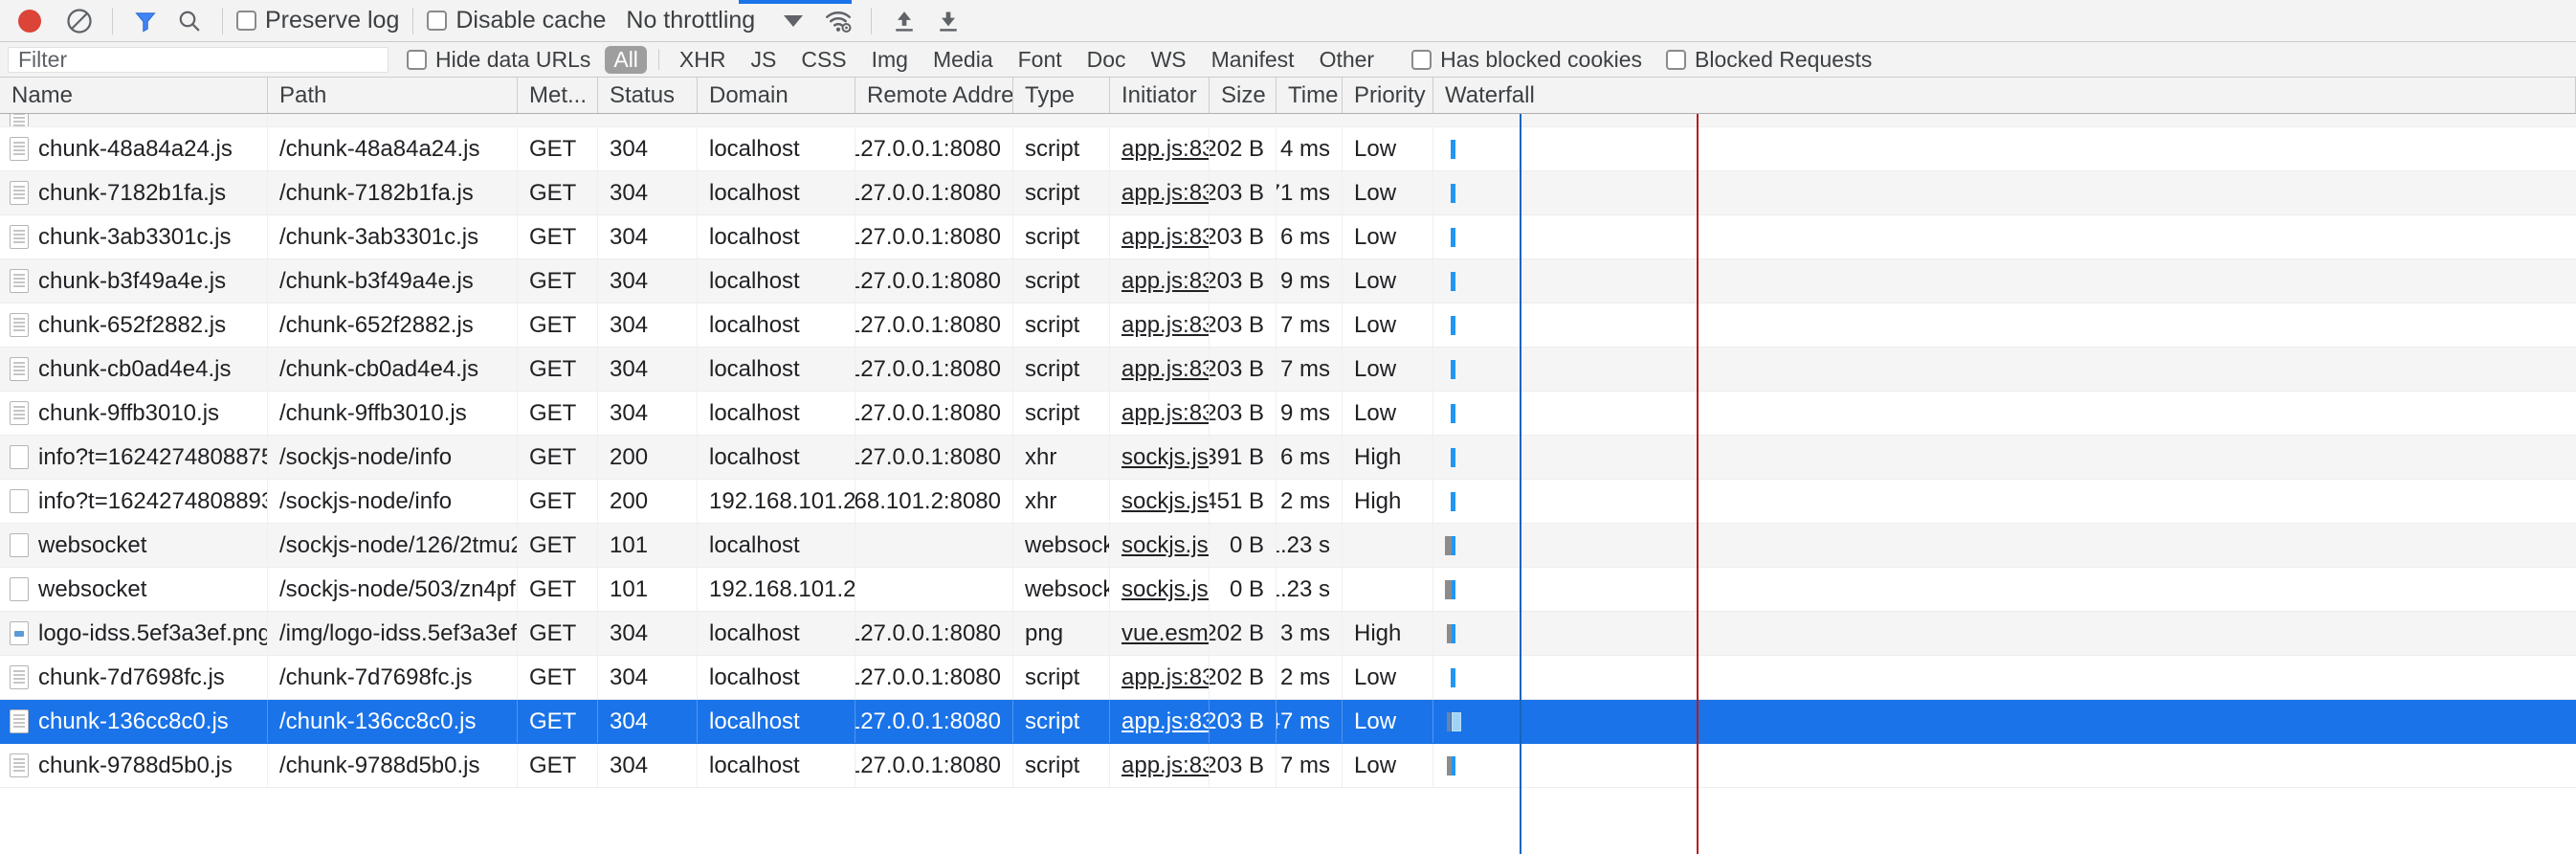  What do you see at coordinates (703, 60) in the screenshot?
I see `filter-chip-xhr: XHR` at bounding box center [703, 60].